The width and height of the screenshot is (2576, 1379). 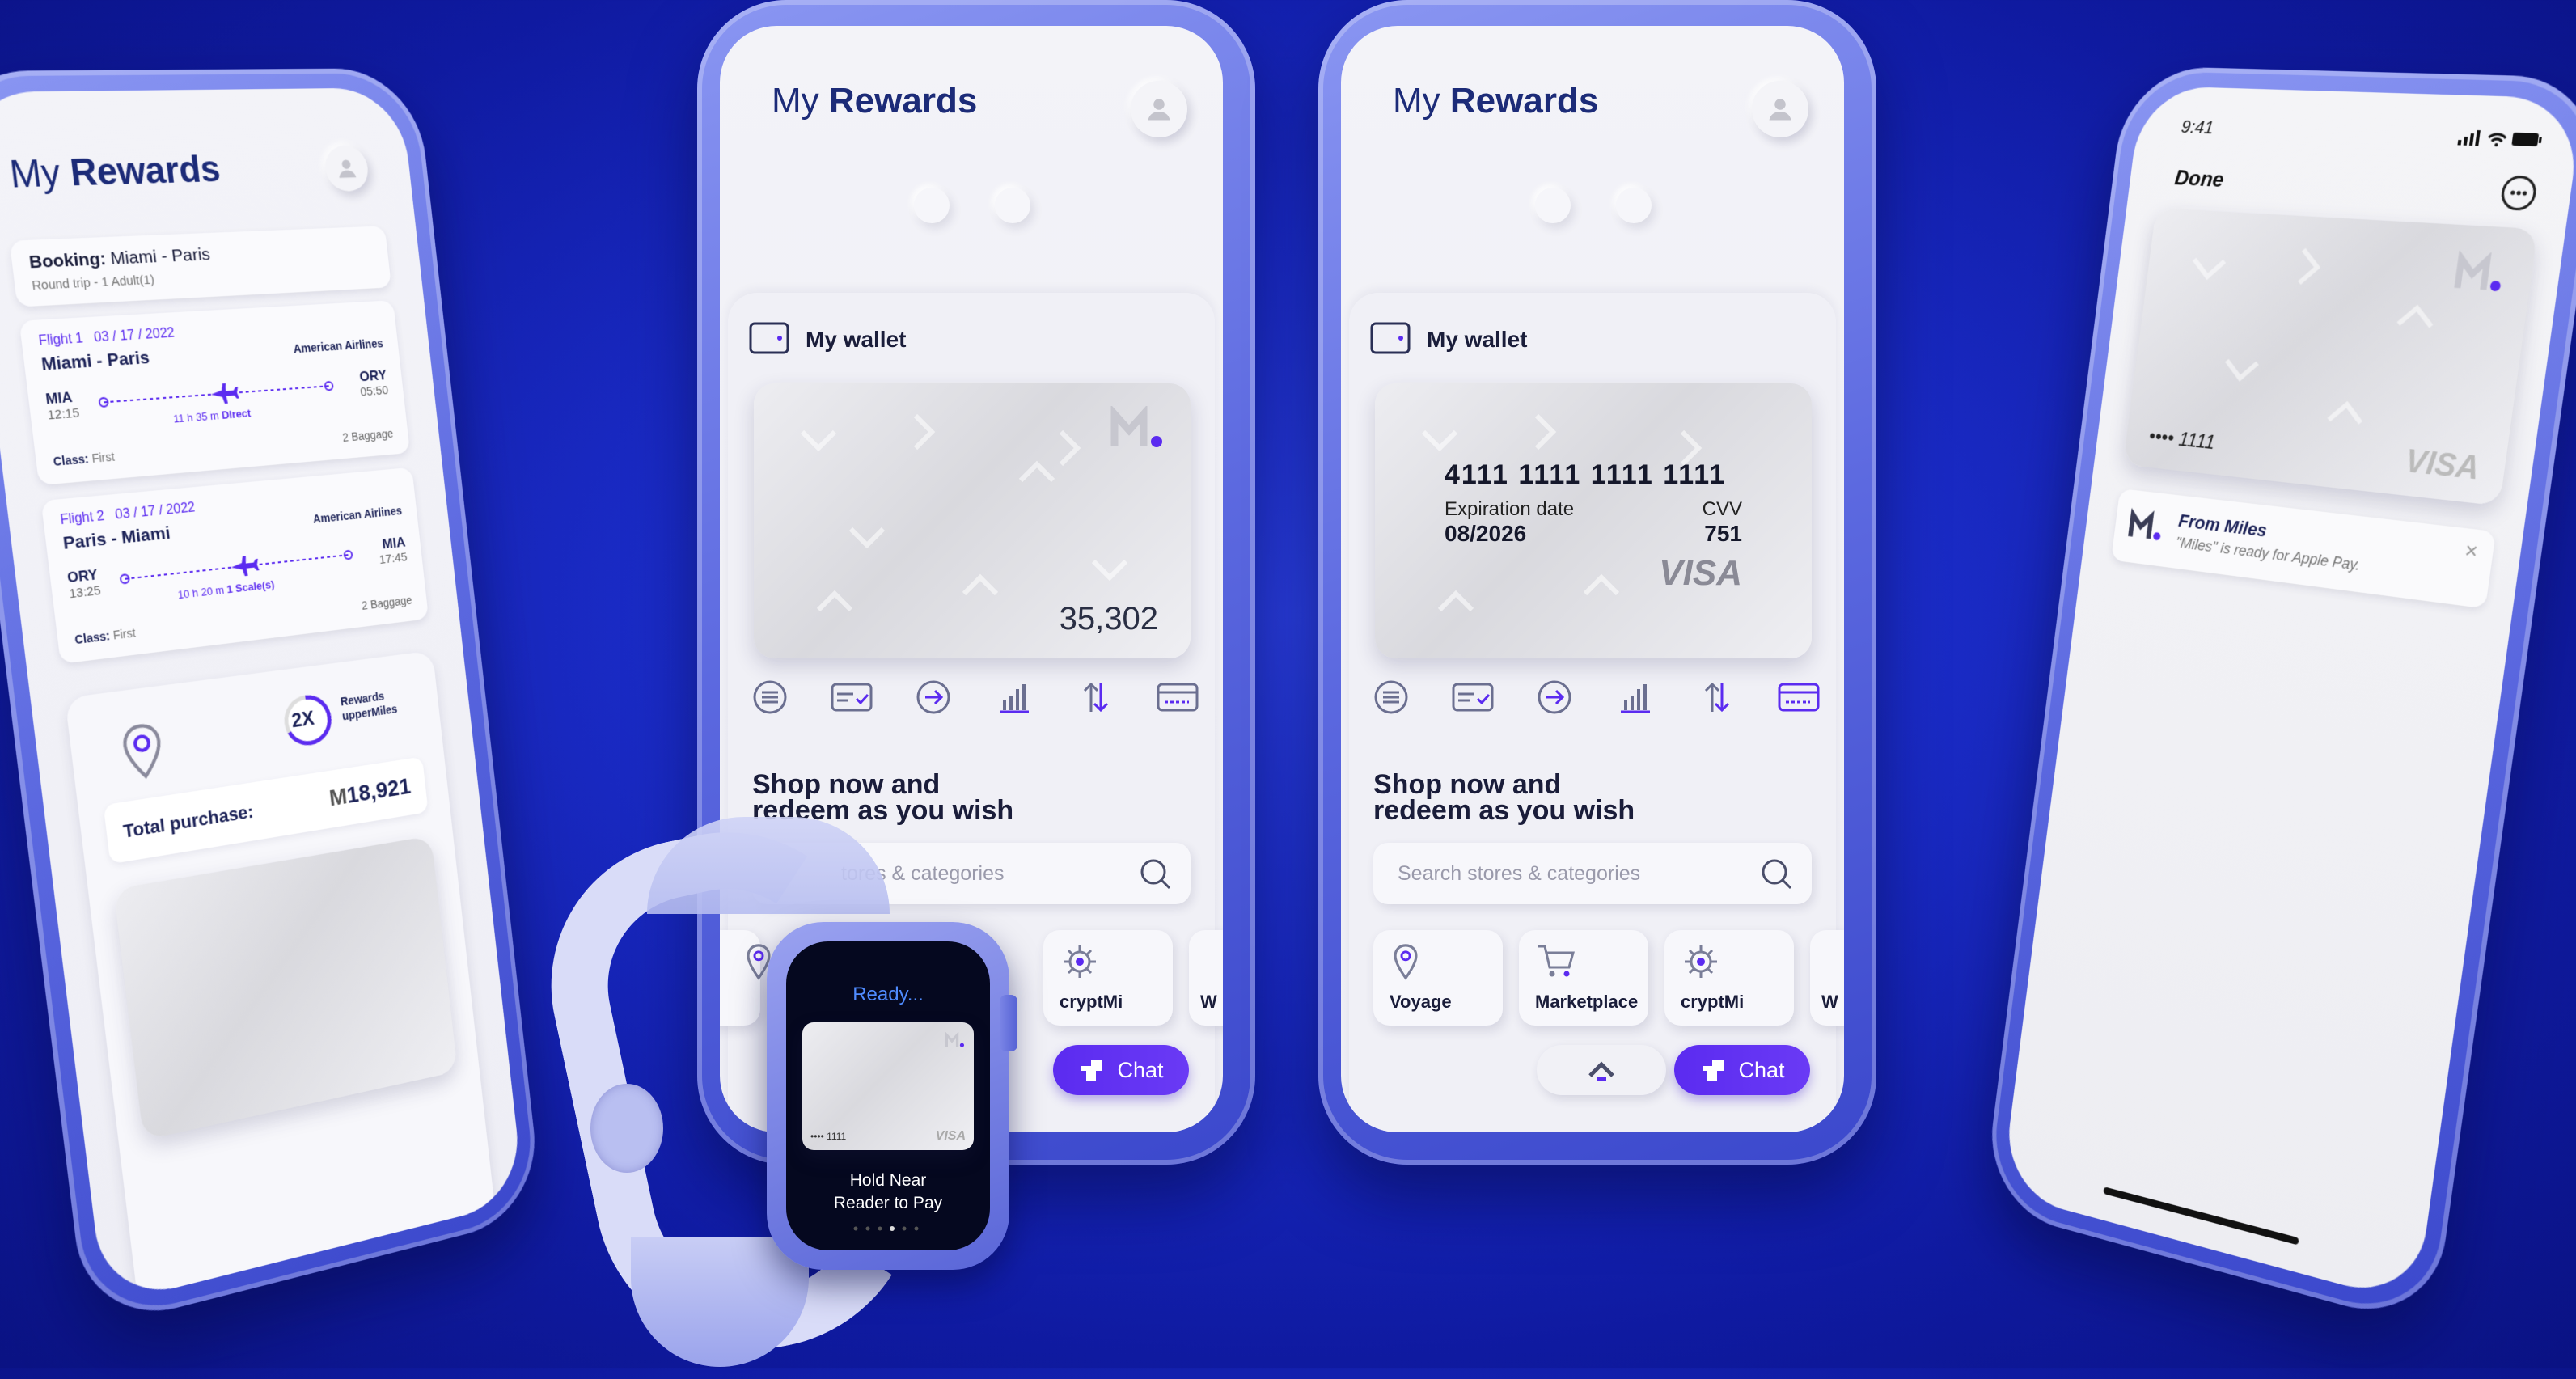 What do you see at coordinates (1009, 1023) in the screenshot?
I see `watch-crown` at bounding box center [1009, 1023].